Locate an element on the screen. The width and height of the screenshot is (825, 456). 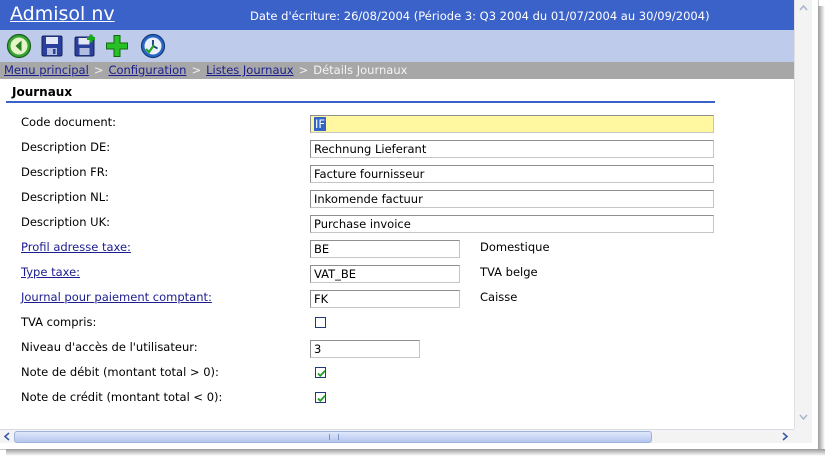
back-arrow-icon is located at coordinates (19, 46).